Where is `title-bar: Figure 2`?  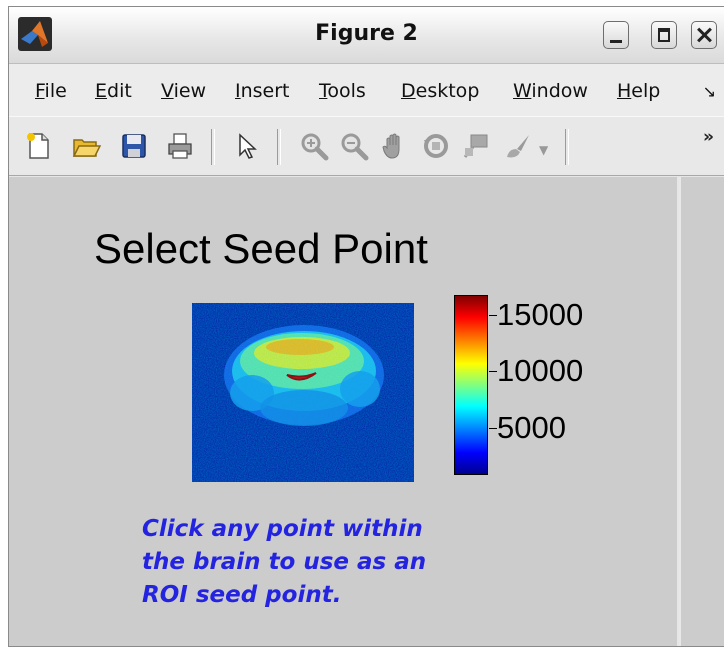 title-bar: Figure 2 is located at coordinates (366, 35).